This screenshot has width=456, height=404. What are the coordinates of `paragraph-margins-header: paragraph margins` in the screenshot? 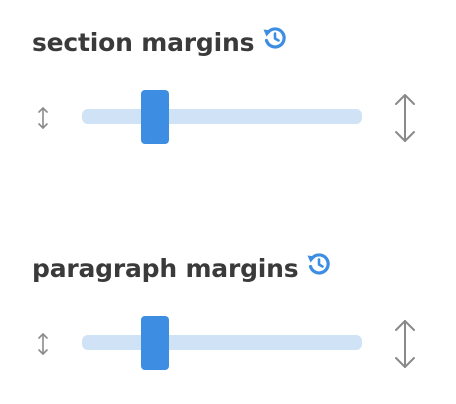 It's located at (182, 268).